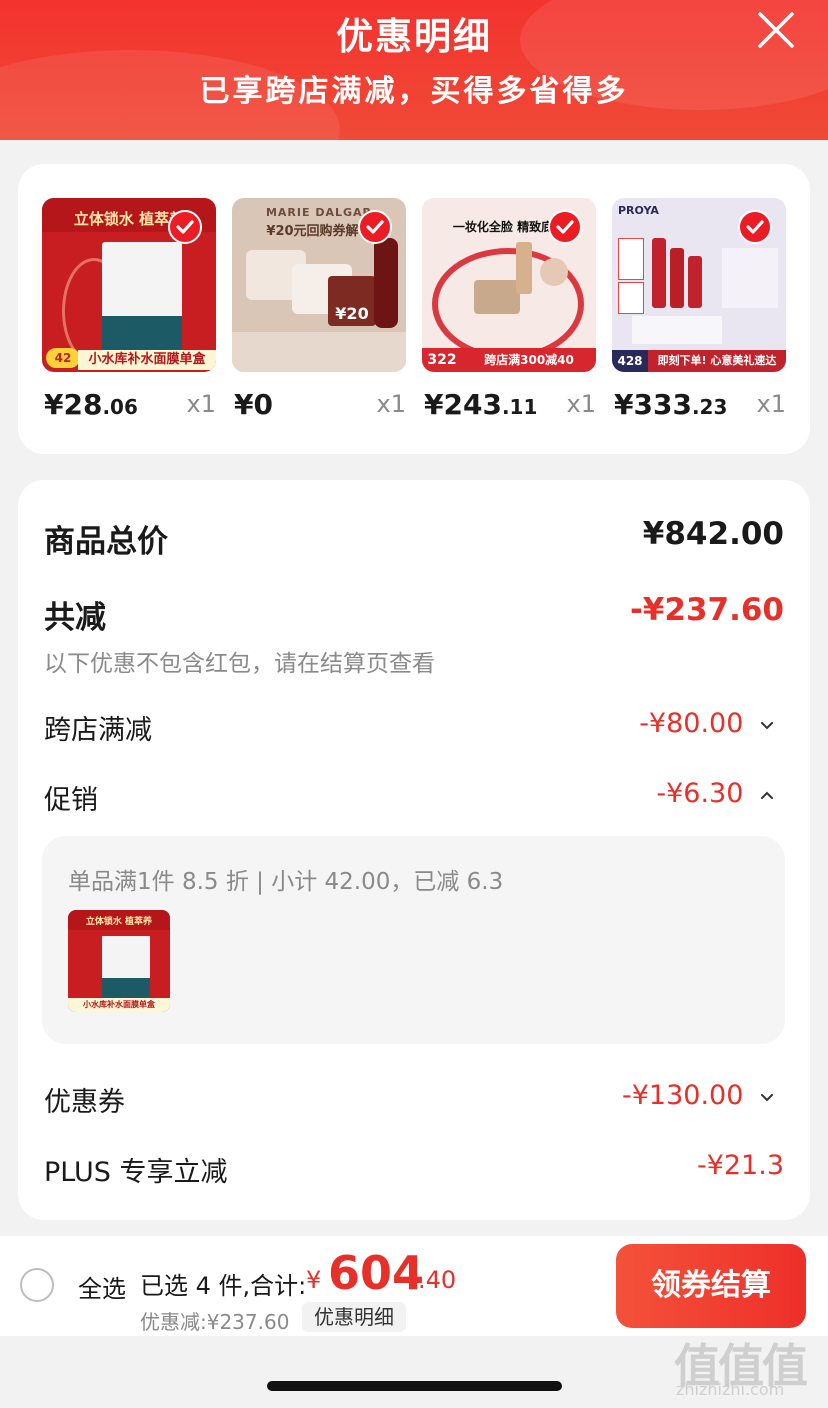 The width and height of the screenshot is (828, 1408). What do you see at coordinates (286, 882) in the screenshot?
I see `promotion-detail-text: 单品满1件 8.5 折 | 小计 42.00，已减 6.3` at bounding box center [286, 882].